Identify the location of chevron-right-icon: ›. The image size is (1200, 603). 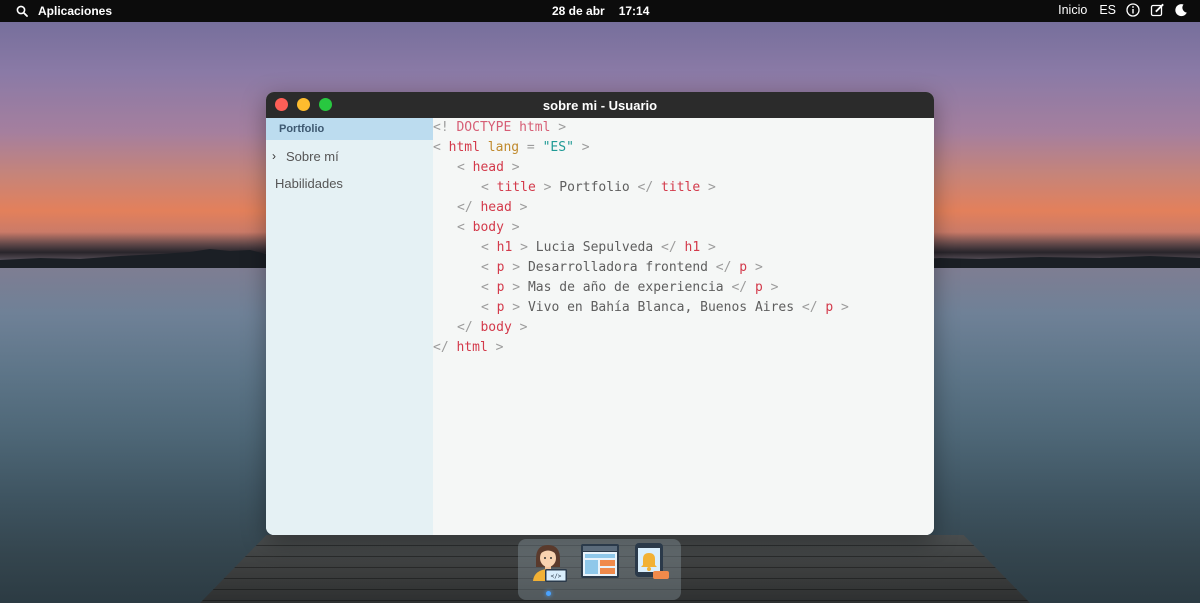
(274, 156).